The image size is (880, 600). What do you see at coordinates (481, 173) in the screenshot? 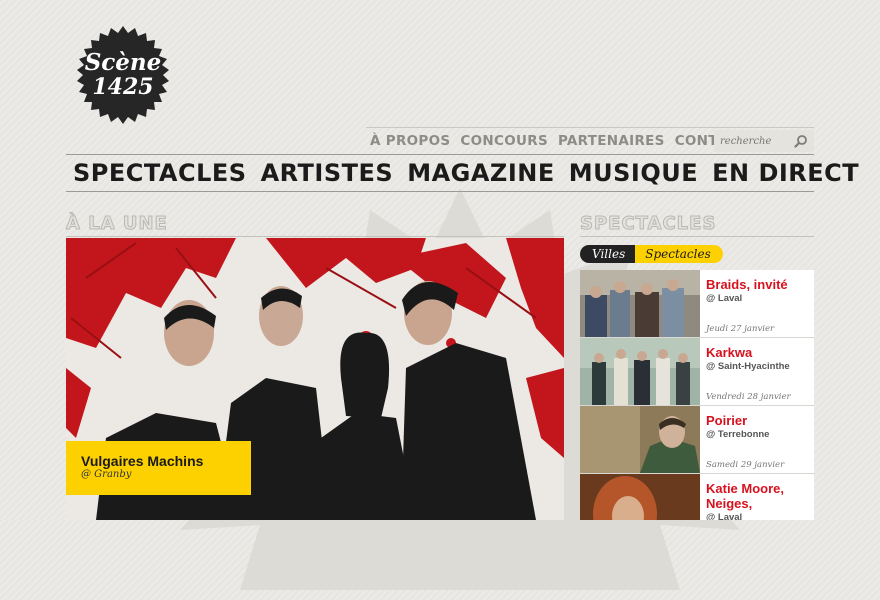
I see `main-nav-magazine: MAGAZINE` at bounding box center [481, 173].